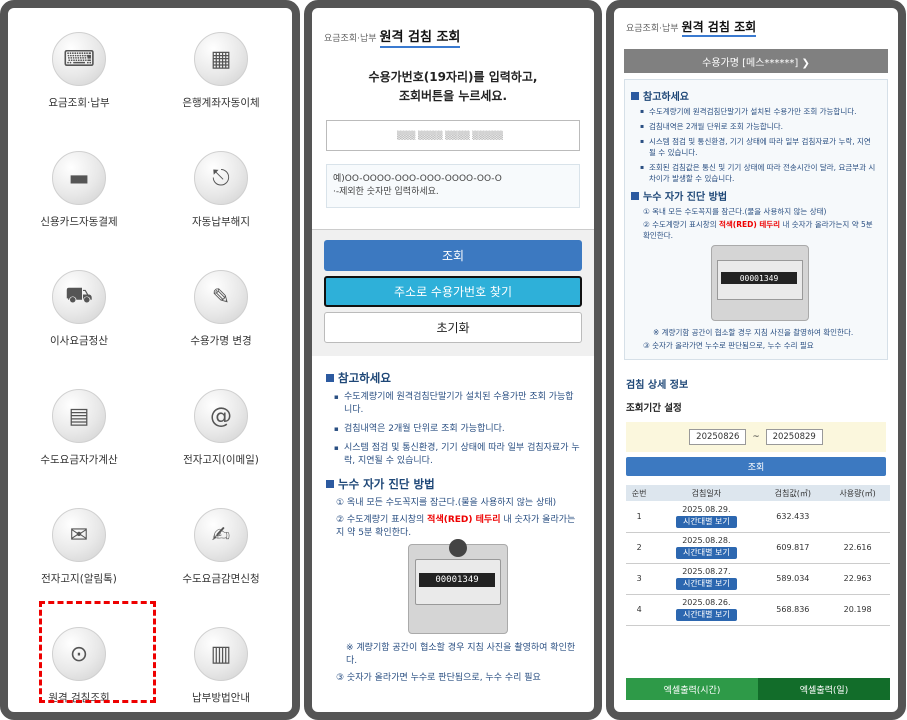  I want to click on table-header-row: 순번 검침일자 검침값(㎥) 사용량(㎥), so click(758, 493).